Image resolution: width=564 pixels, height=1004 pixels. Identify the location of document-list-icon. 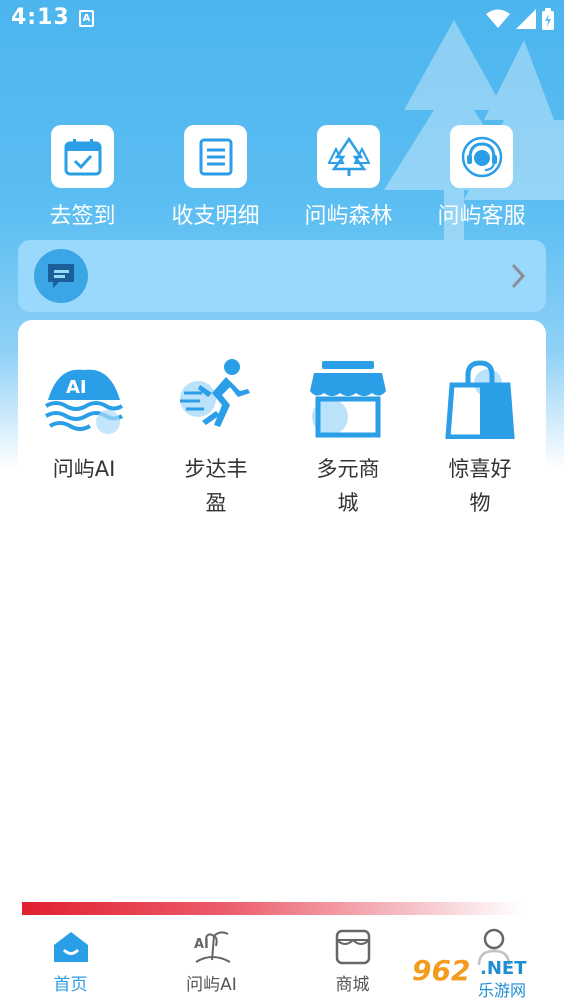
(215, 156).